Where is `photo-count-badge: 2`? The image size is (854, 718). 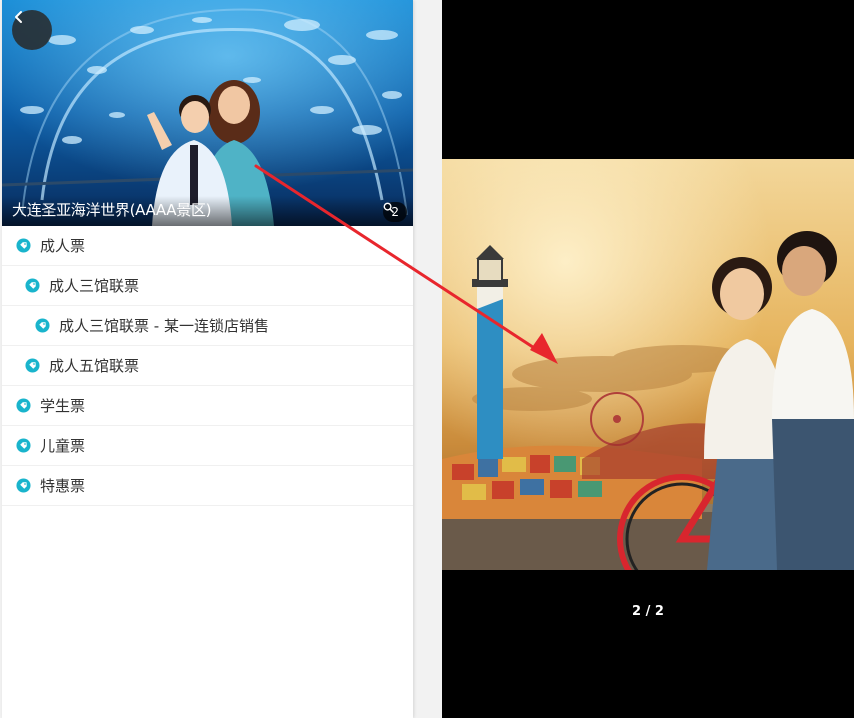 photo-count-badge: 2 is located at coordinates (395, 212).